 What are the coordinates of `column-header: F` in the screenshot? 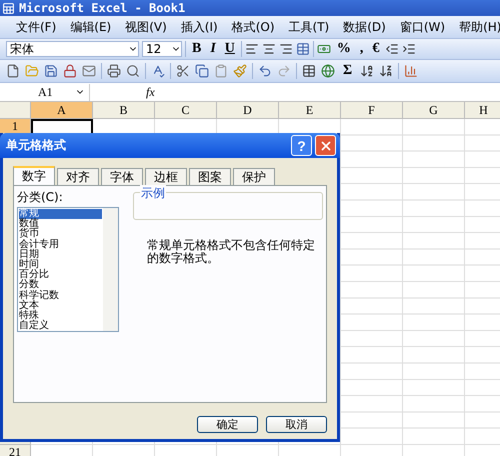 It's located at (372, 110).